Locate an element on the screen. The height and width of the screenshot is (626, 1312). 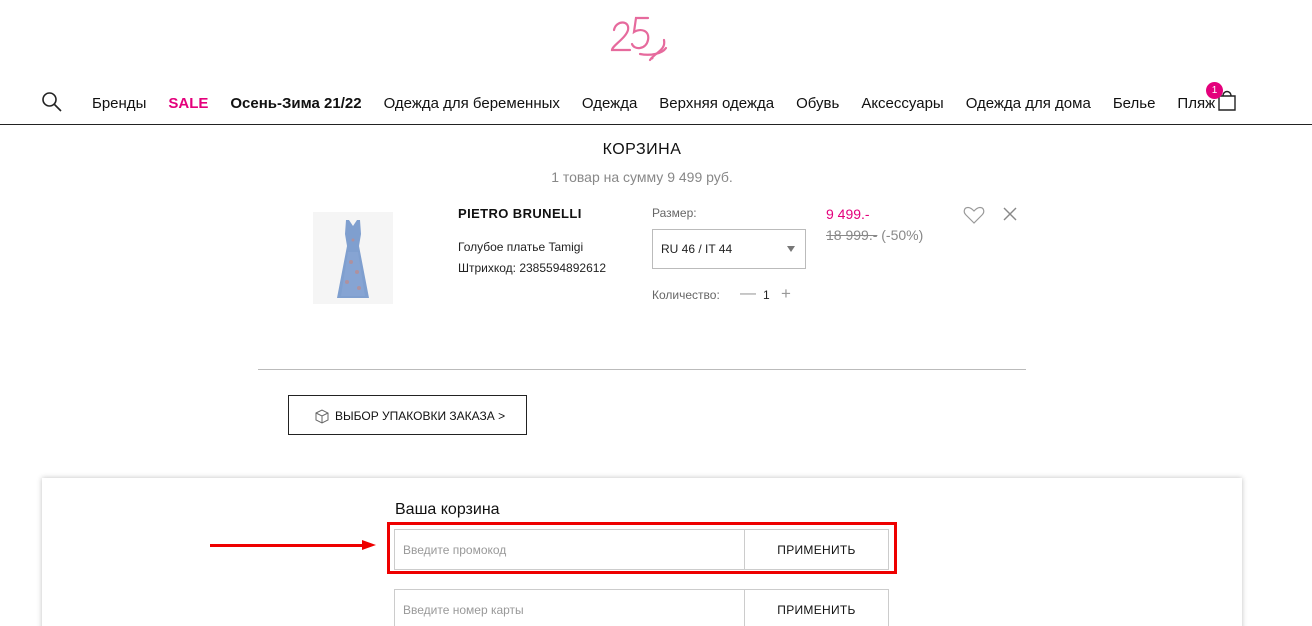
divider is located at coordinates (642, 369).